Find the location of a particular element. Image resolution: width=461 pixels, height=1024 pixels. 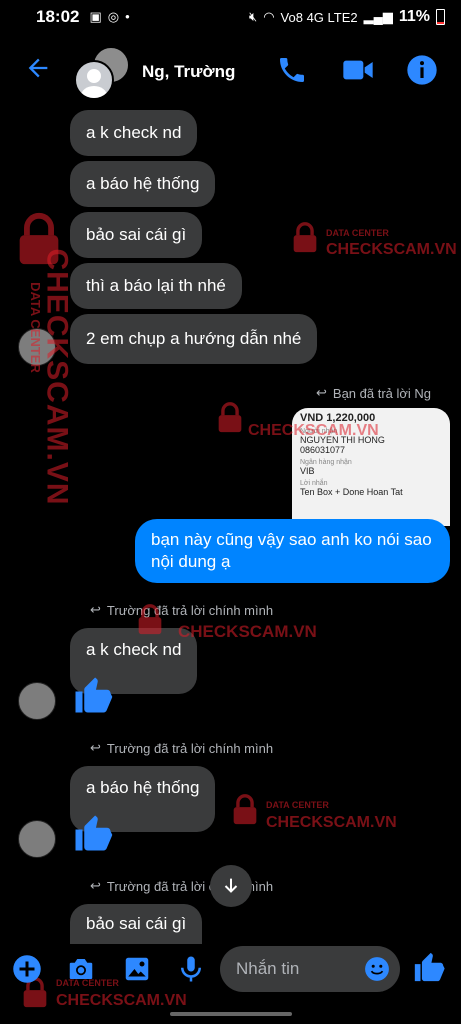

receipt-note: Ten Box + Done Hoan Tat is located at coordinates (351, 492).